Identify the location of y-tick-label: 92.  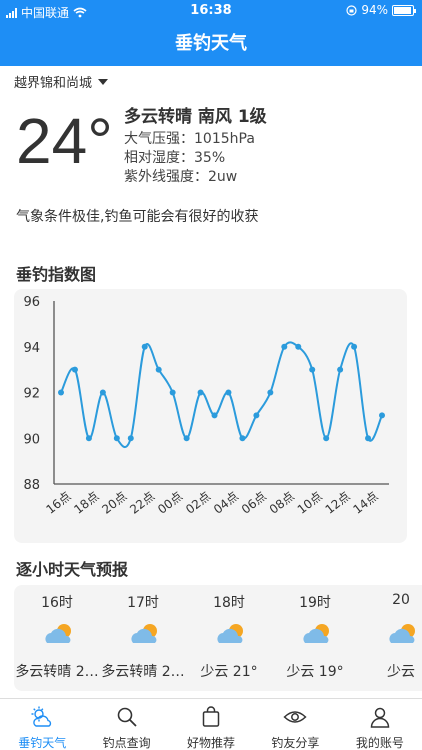
(31, 394).